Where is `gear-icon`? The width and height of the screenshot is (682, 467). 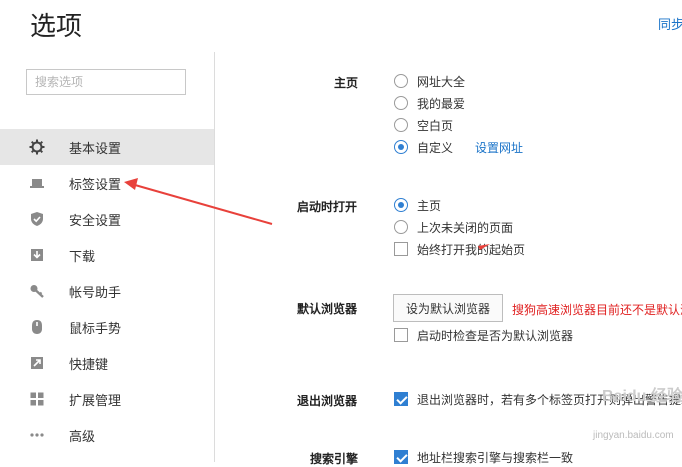
gear-icon is located at coordinates (37, 147).